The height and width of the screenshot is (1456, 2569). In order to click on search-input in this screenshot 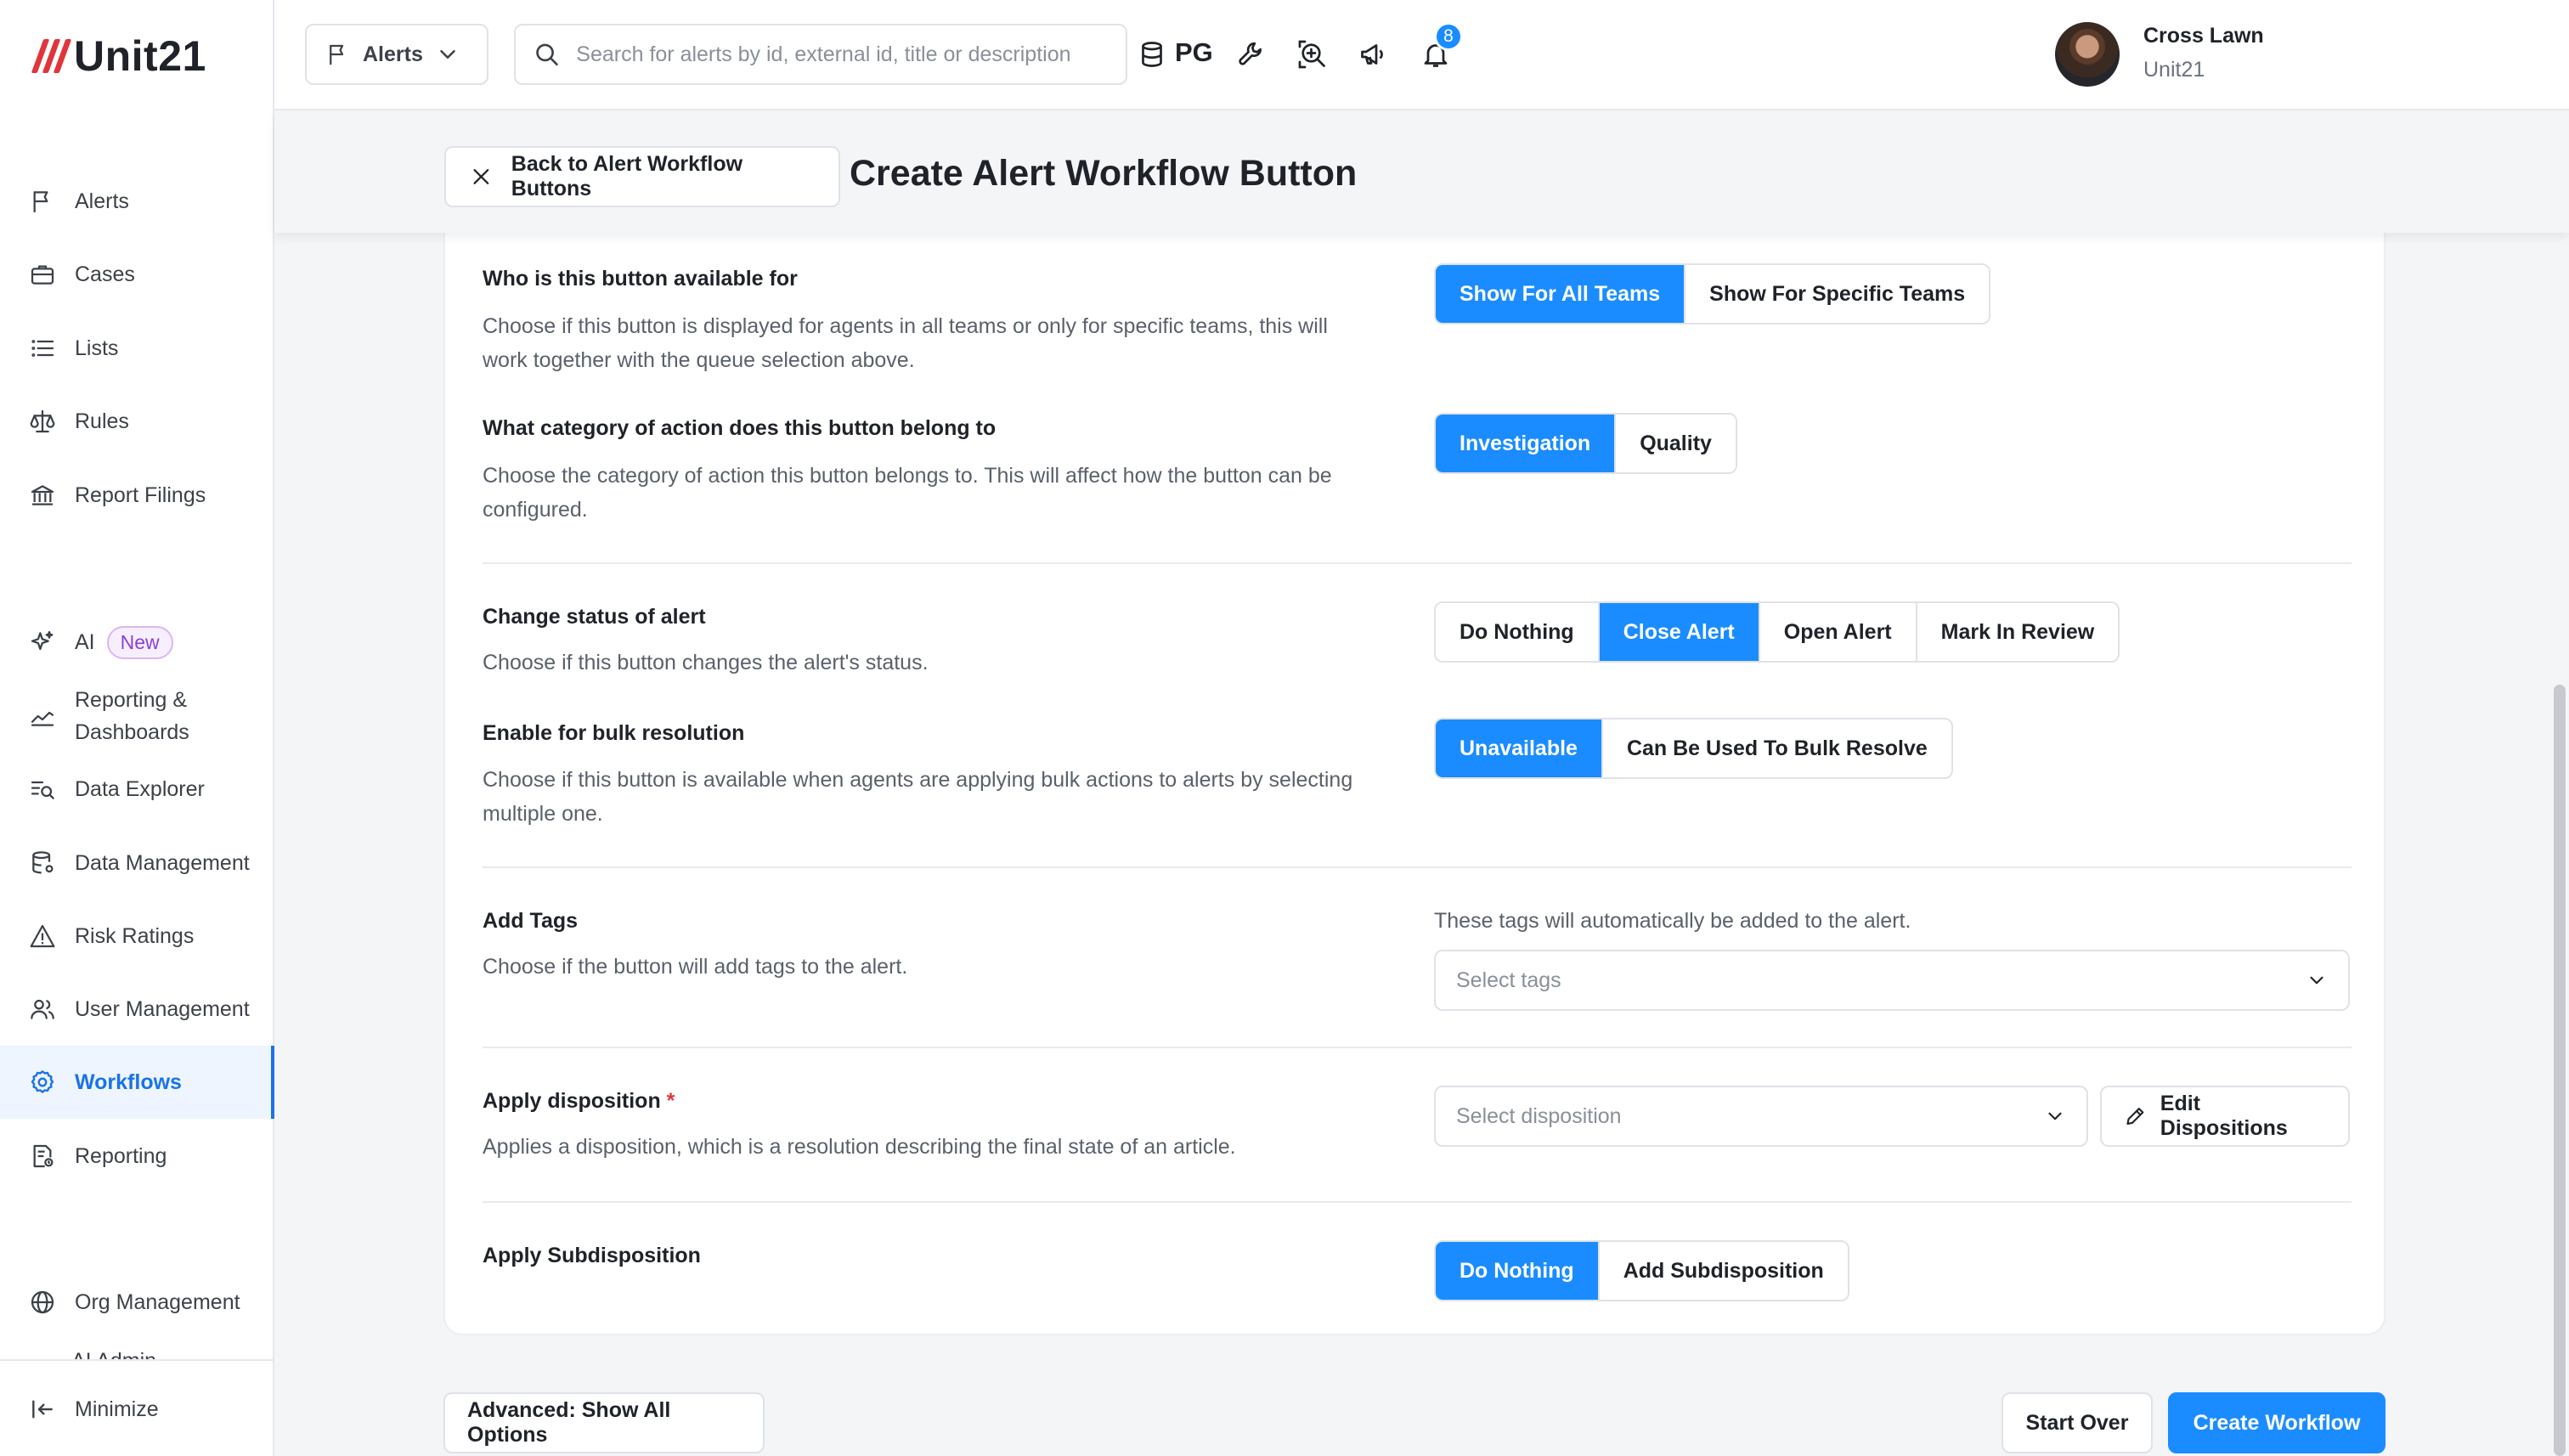, I will do `click(843, 54)`.